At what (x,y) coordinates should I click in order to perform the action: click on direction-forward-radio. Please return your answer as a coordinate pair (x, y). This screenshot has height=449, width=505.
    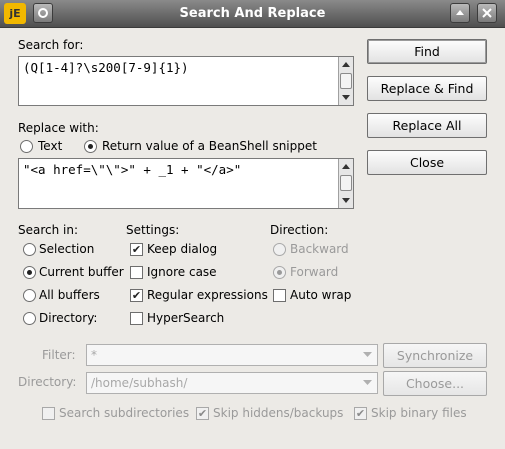
    Looking at the image, I should click on (279, 272).